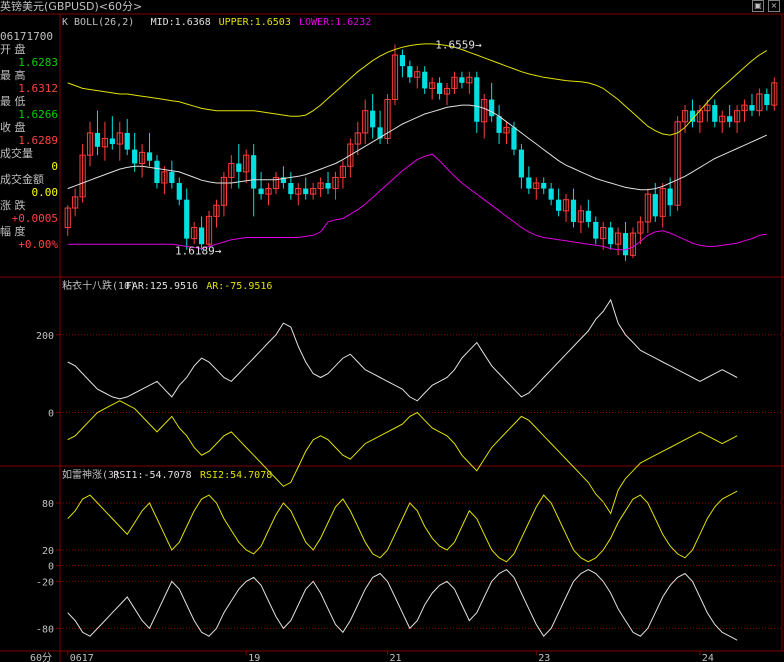 The image size is (784, 662). I want to click on quote-value: 1.6312, so click(38, 88).